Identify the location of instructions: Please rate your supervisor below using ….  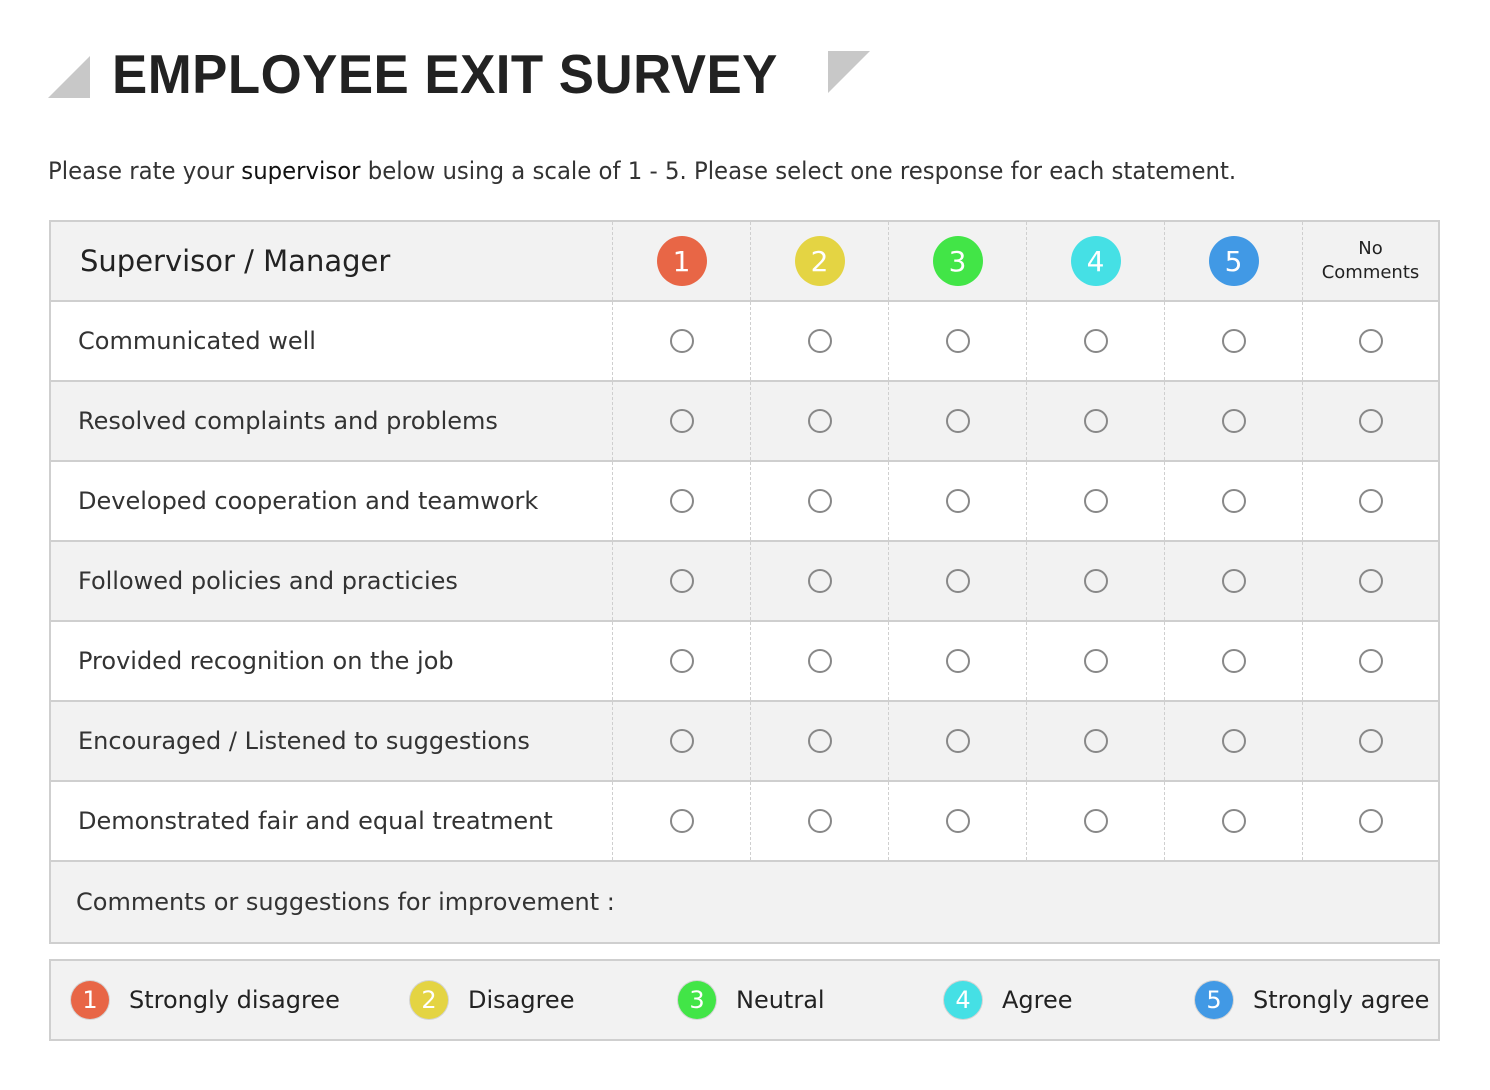
(642, 171).